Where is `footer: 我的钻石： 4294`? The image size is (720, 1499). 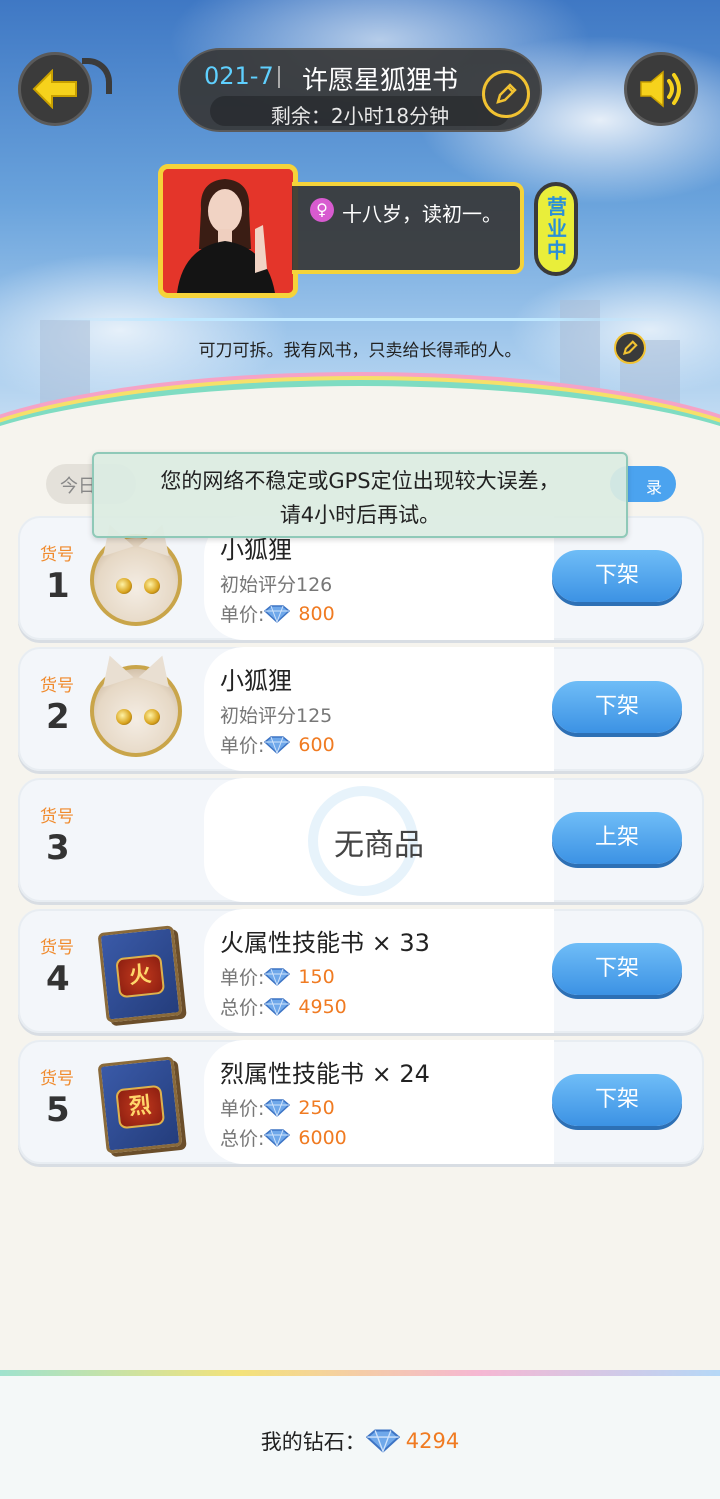
footer: 我的钻石： 4294 is located at coordinates (360, 1437).